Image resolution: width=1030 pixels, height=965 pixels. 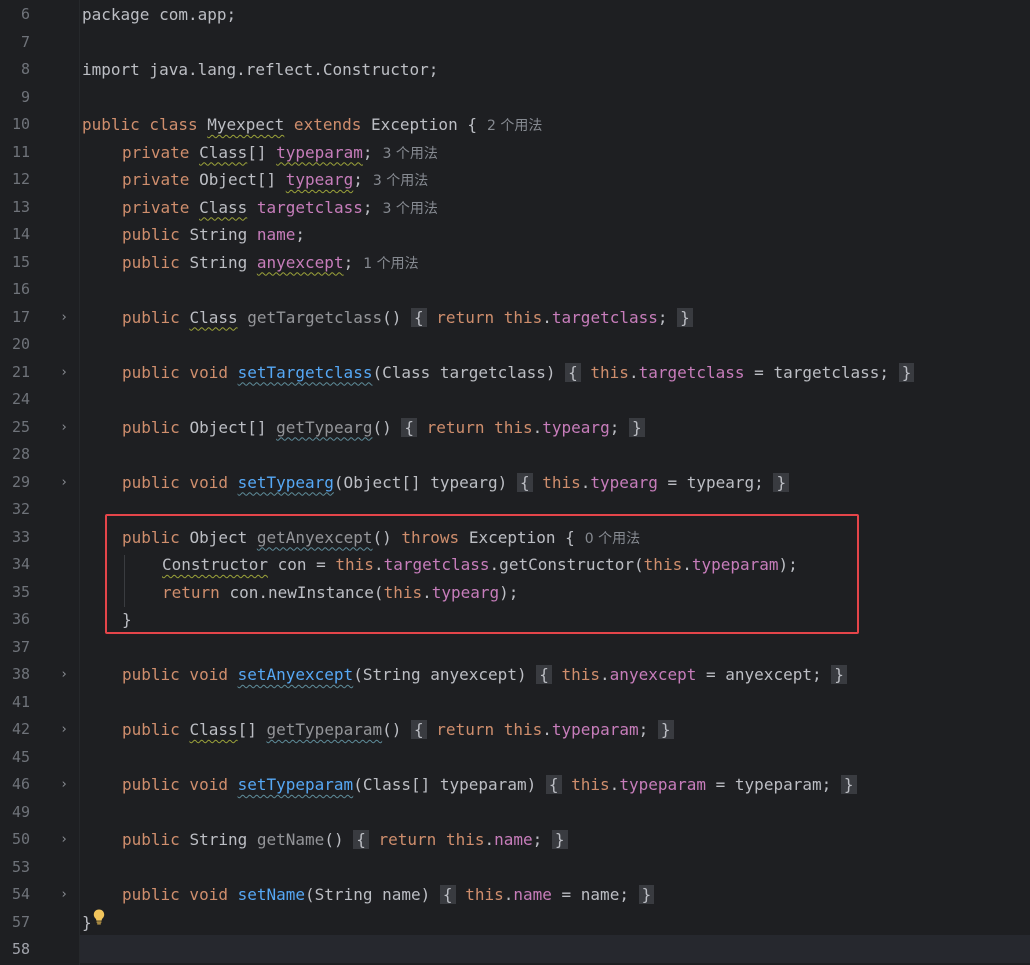 What do you see at coordinates (15, 483) in the screenshot?
I see `line-number: 29` at bounding box center [15, 483].